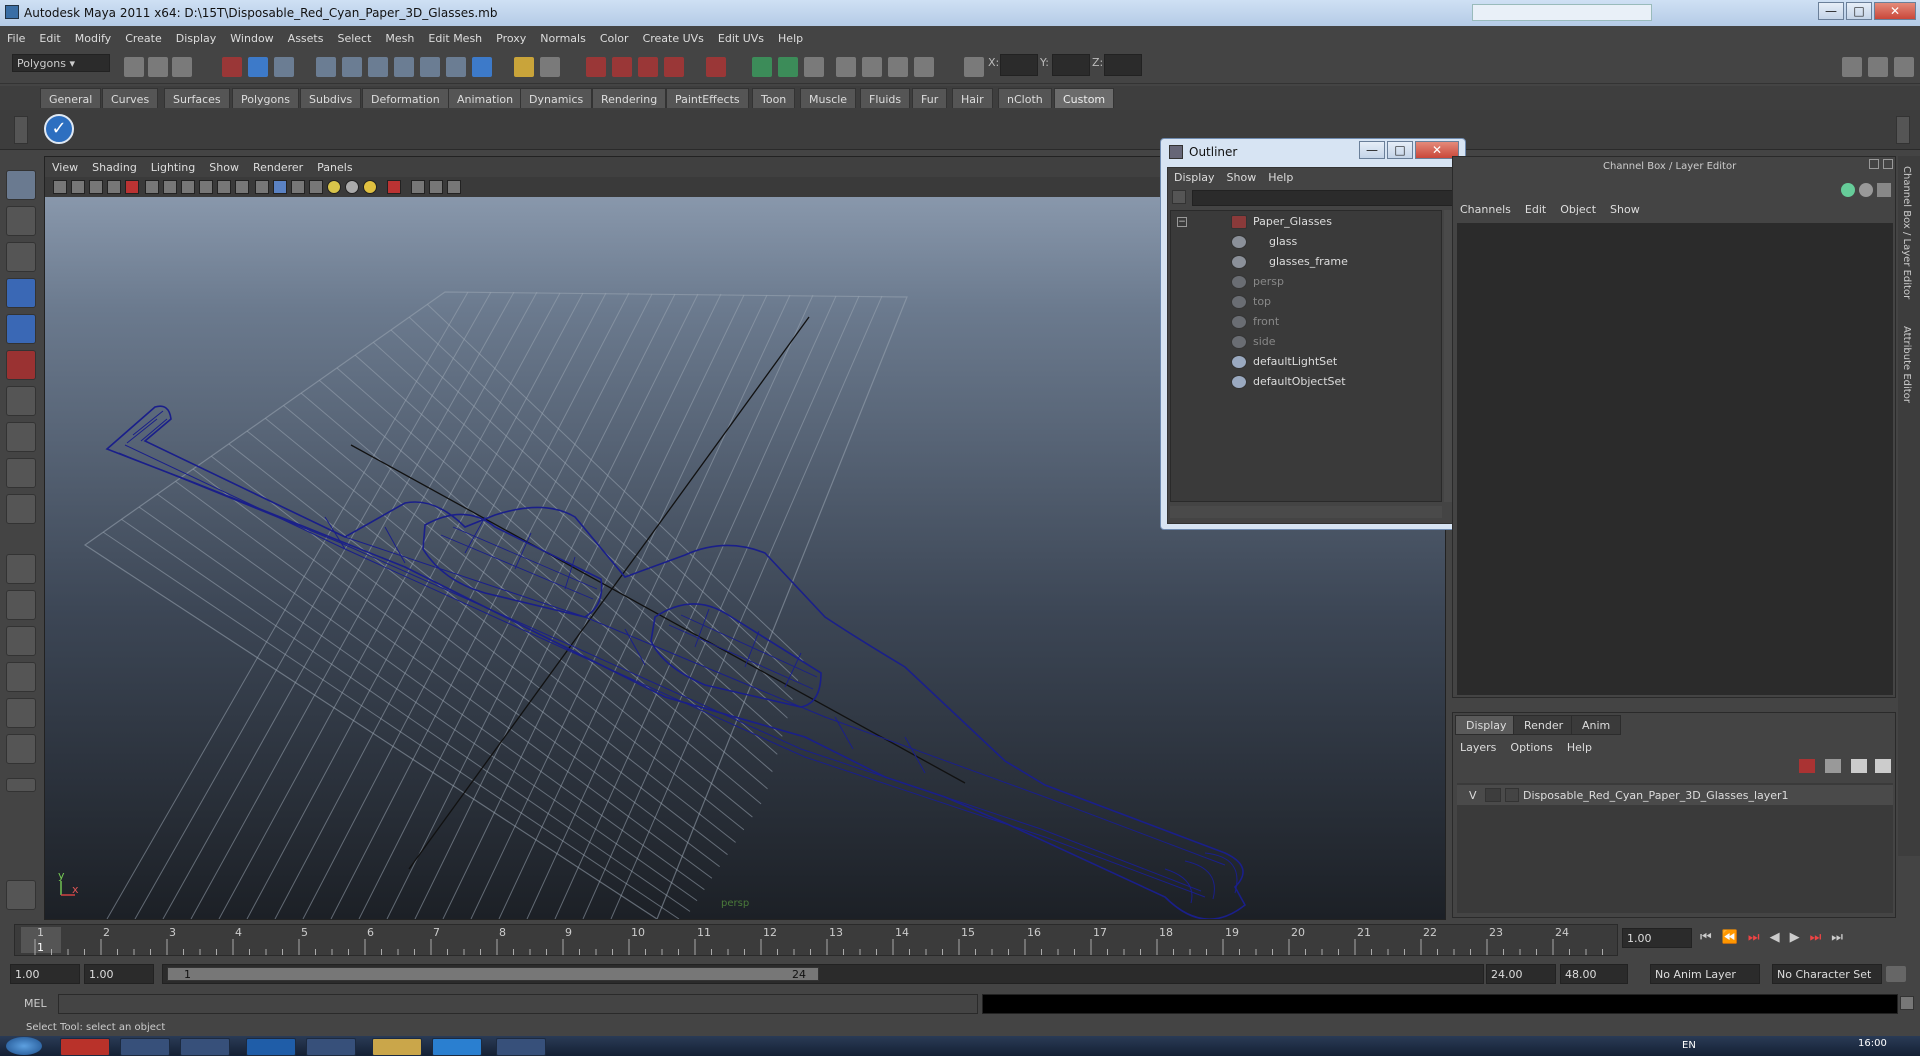 The width and height of the screenshot is (1920, 1056). Describe the element at coordinates (550, 67) in the screenshot. I see `construction-history-icon` at that location.